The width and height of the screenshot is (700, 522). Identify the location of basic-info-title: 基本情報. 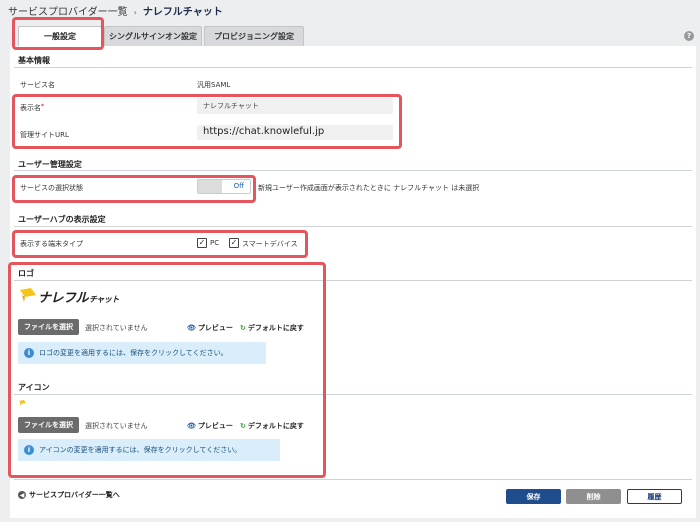
(34, 60).